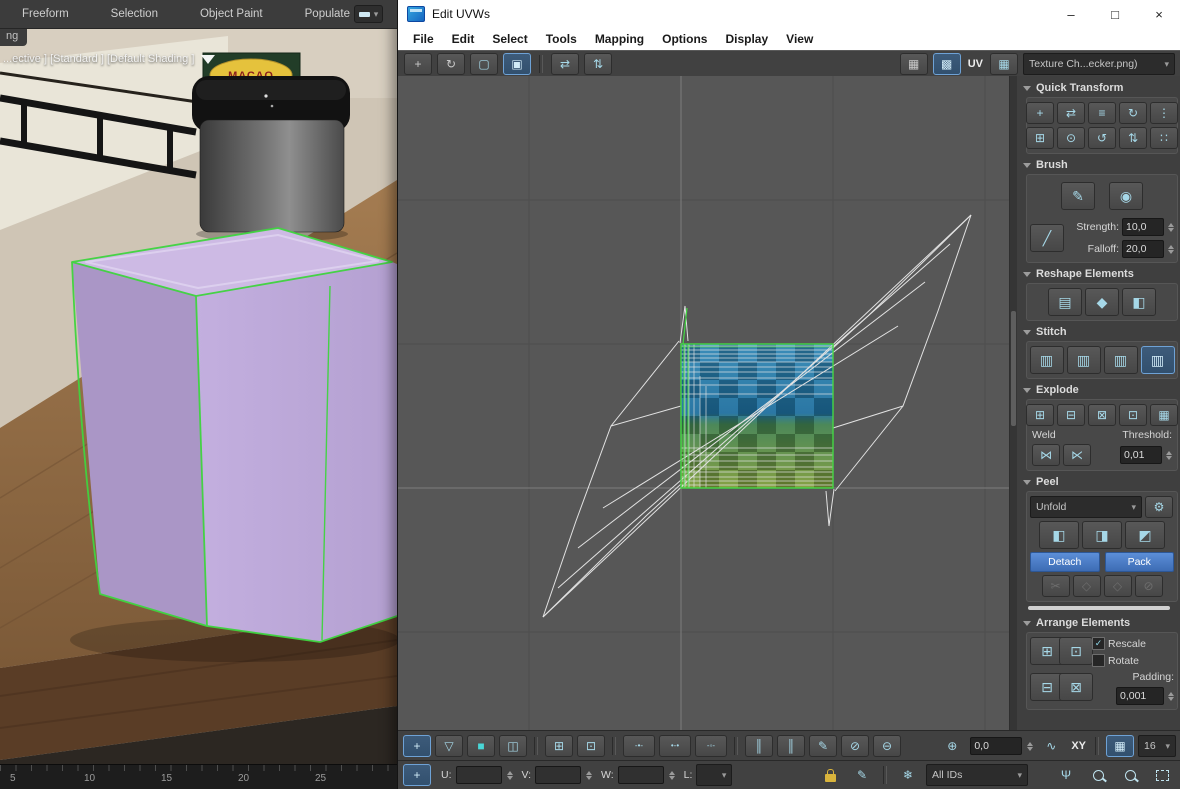  Describe the element at coordinates (481, 746) in the screenshot. I see `face-mode-button: ■` at that location.